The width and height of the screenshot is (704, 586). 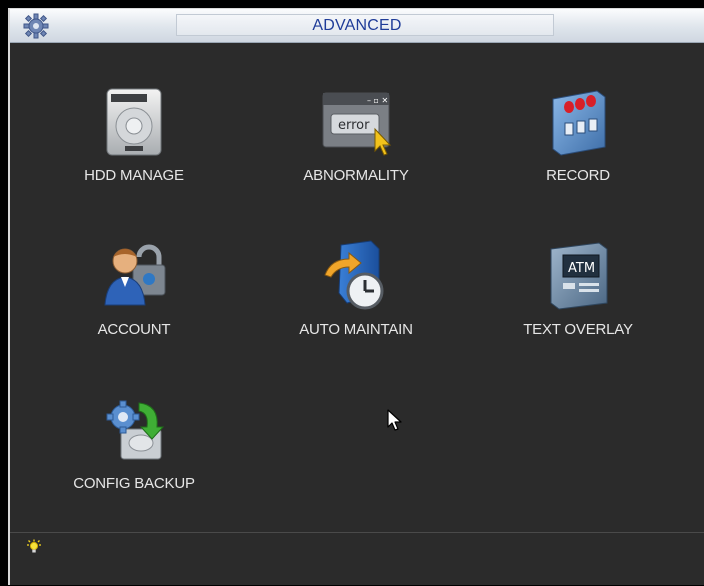 What do you see at coordinates (581, 268) in the screenshot?
I see `atm-text: ATM` at bounding box center [581, 268].